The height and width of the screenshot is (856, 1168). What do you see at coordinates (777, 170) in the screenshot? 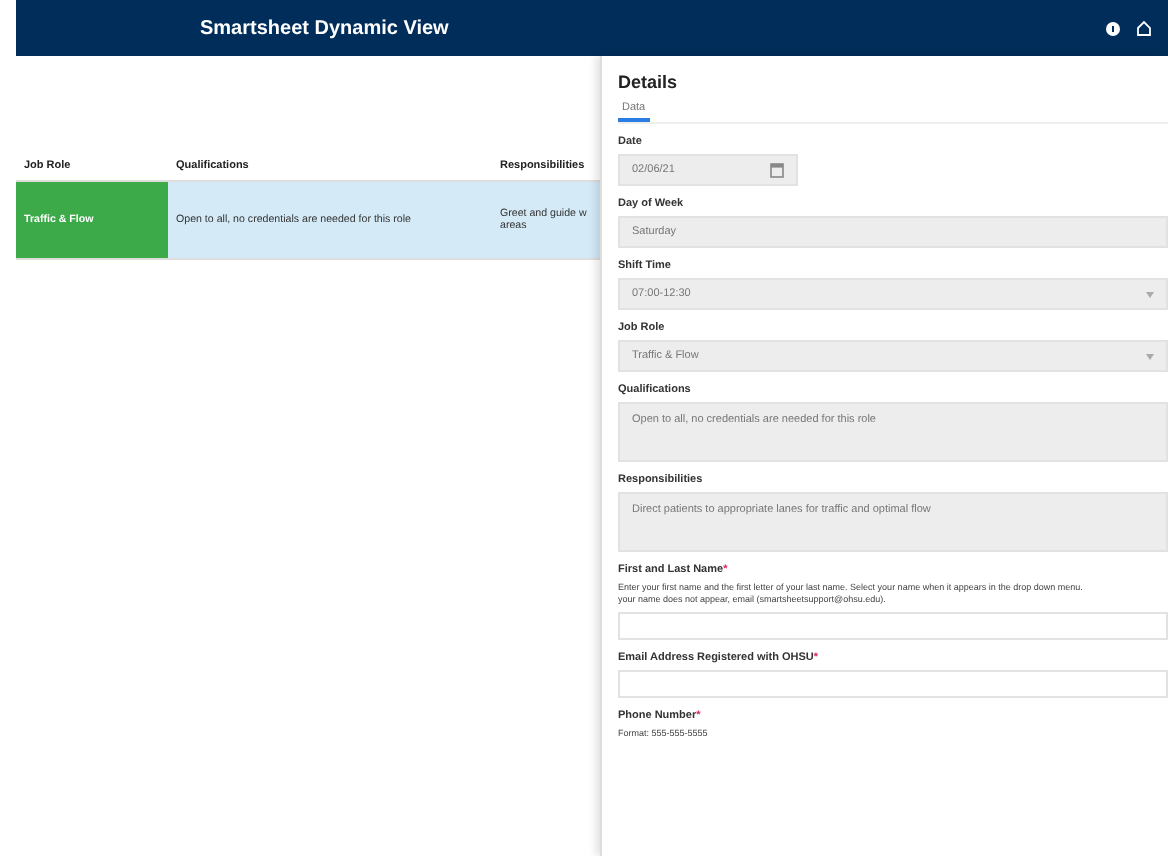
I see `calendar-icon` at bounding box center [777, 170].